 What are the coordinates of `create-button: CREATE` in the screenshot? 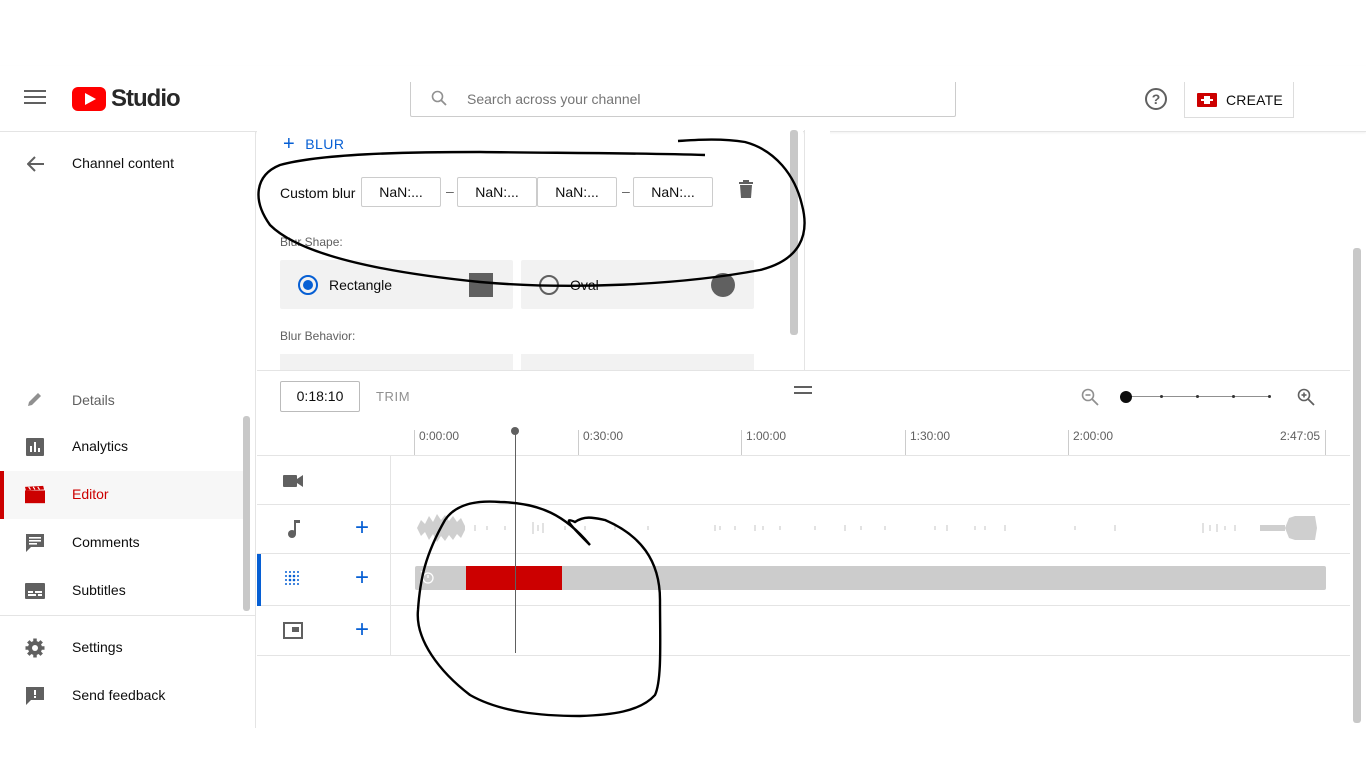 It's located at (1239, 100).